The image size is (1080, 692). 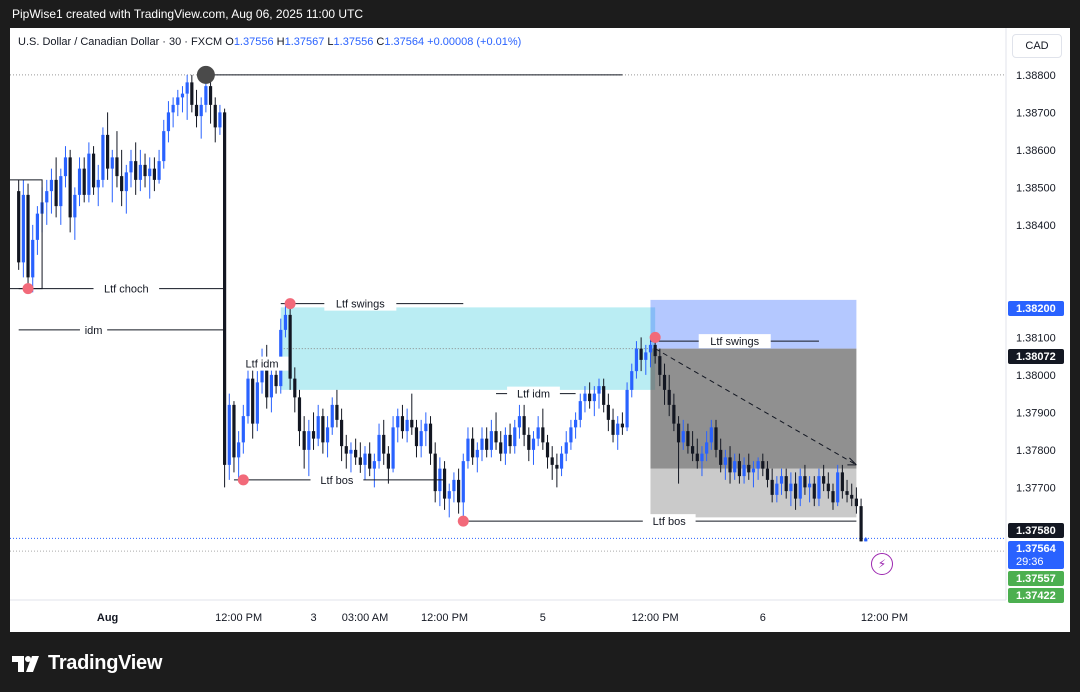 What do you see at coordinates (126, 290) in the screenshot?
I see `annotation-label: Ltf choch` at bounding box center [126, 290].